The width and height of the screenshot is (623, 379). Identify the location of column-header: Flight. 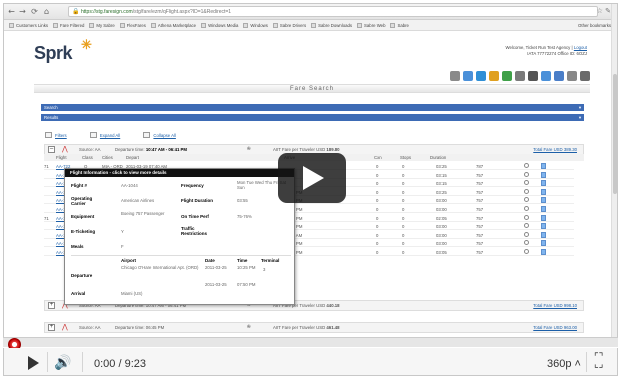
(61, 157).